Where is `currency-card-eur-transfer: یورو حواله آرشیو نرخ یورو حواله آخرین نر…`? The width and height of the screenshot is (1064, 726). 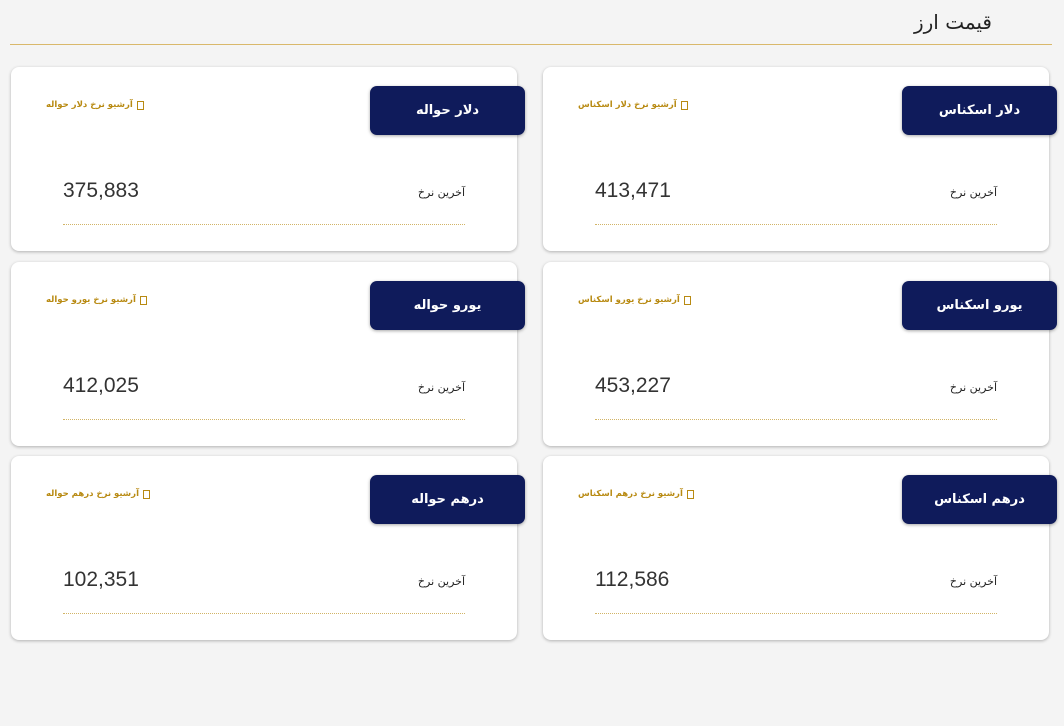 currency-card-eur-transfer: یورو حواله آرشیو نرخ یورو حواله آخرین نر… is located at coordinates (268, 354).